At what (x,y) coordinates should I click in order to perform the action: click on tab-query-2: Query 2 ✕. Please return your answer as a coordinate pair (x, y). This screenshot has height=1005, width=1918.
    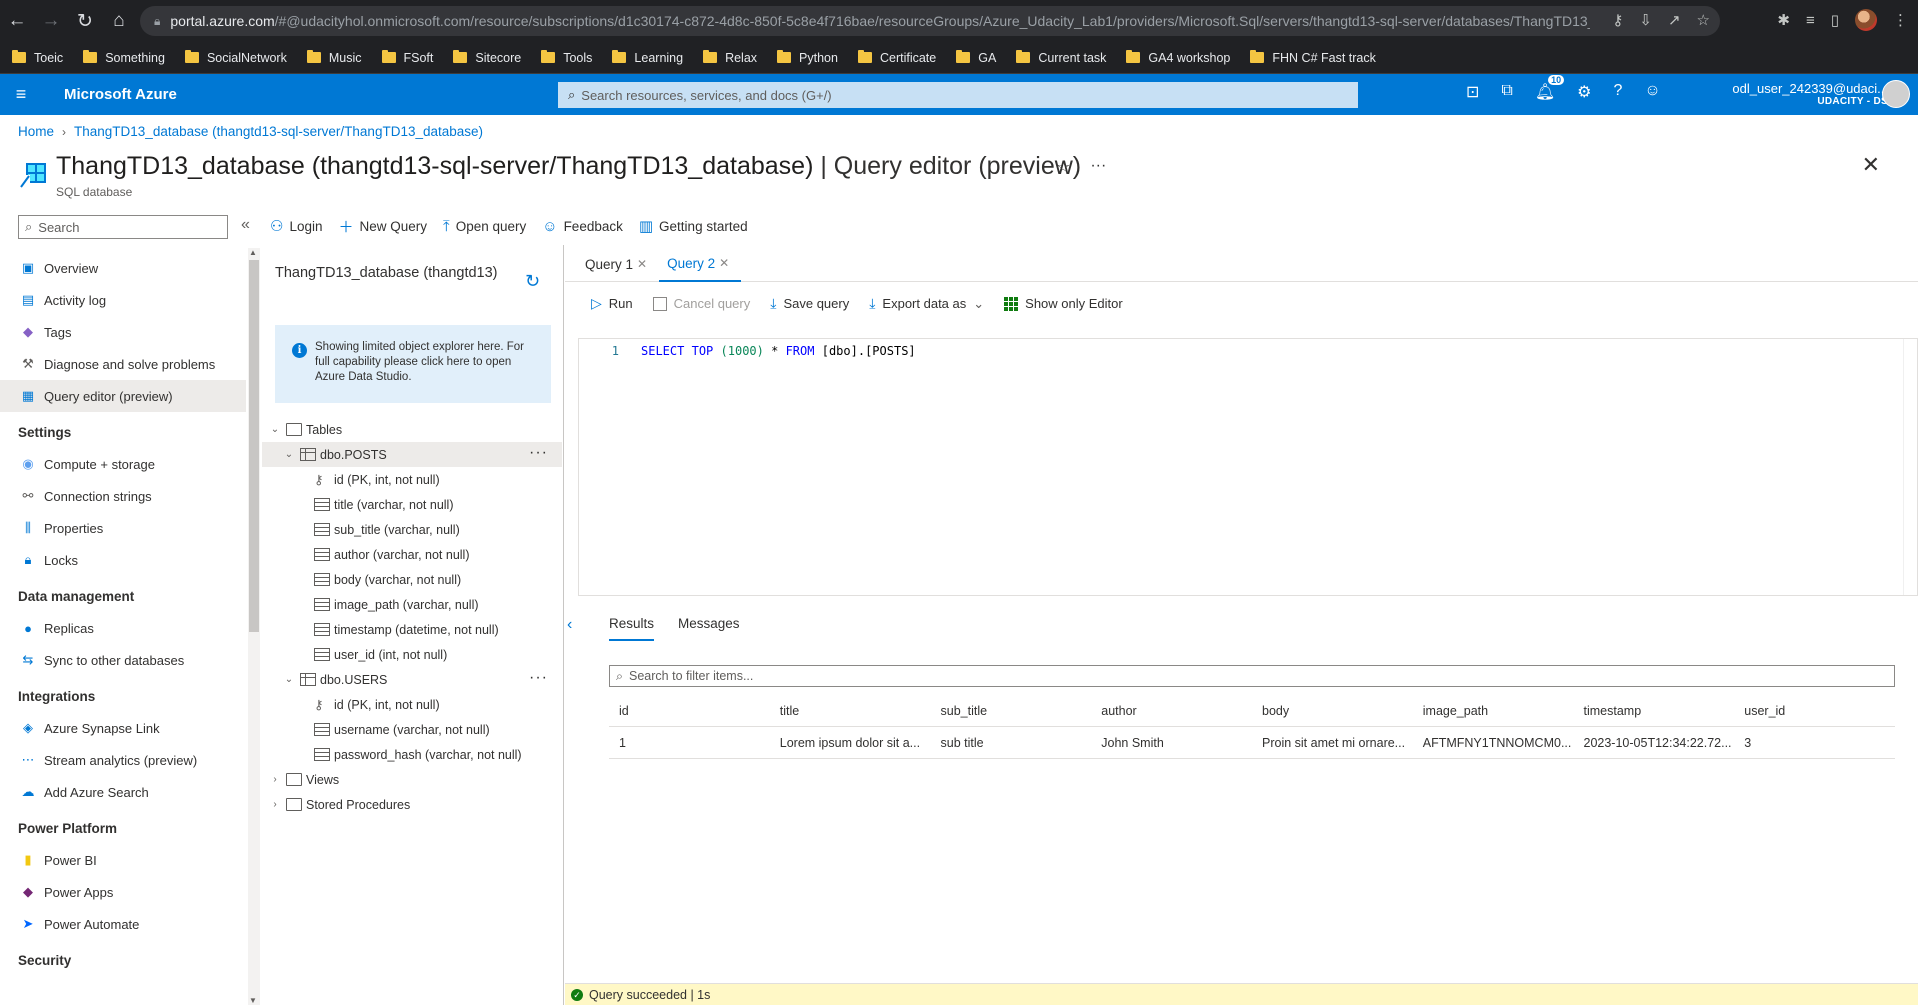
    Looking at the image, I should click on (700, 264).